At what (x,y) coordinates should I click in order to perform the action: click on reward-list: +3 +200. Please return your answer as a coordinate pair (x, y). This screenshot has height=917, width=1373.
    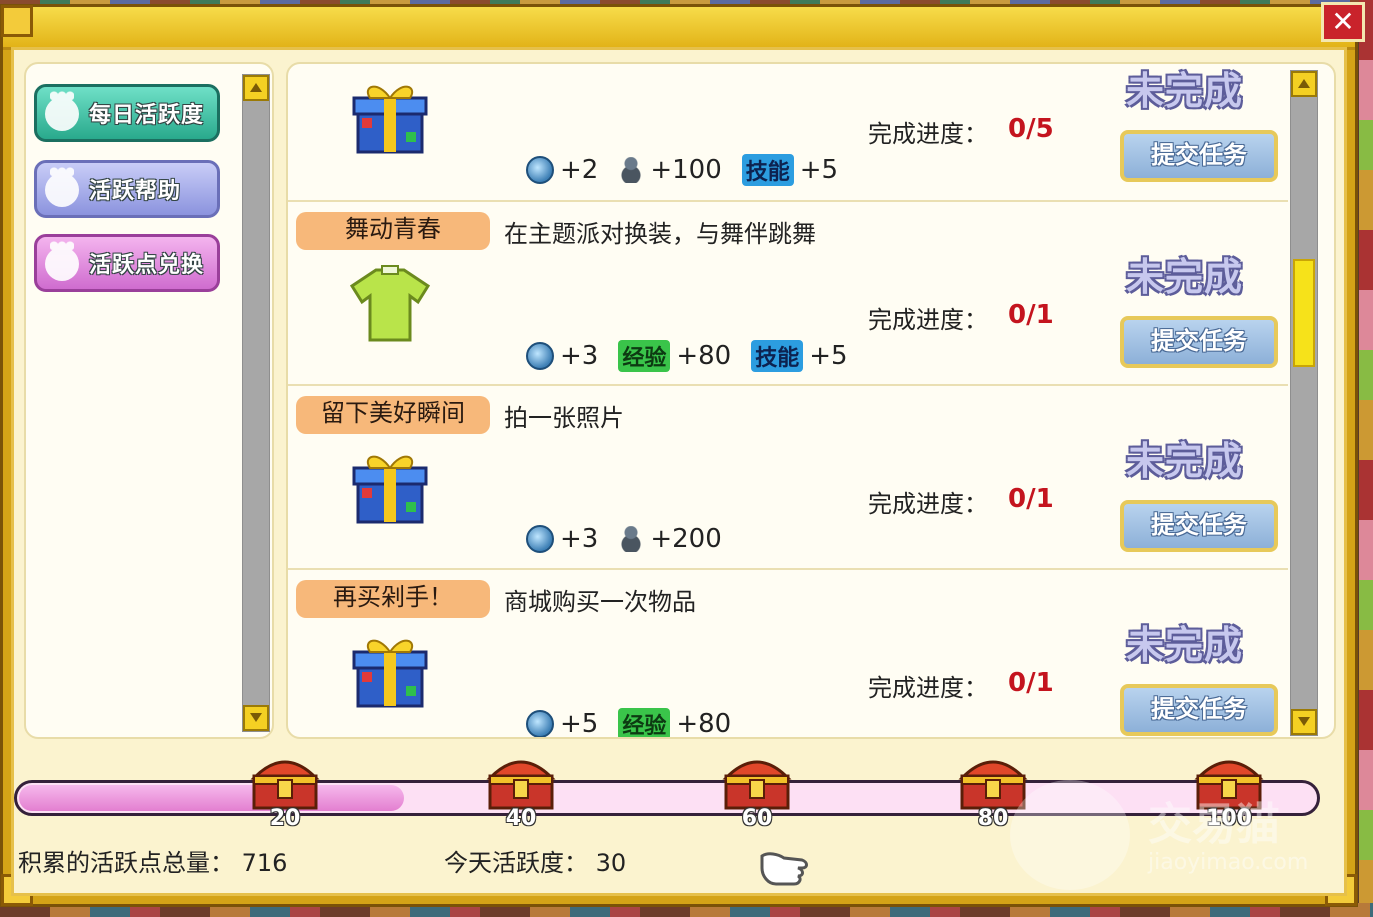
    Looking at the image, I should click on (631, 539).